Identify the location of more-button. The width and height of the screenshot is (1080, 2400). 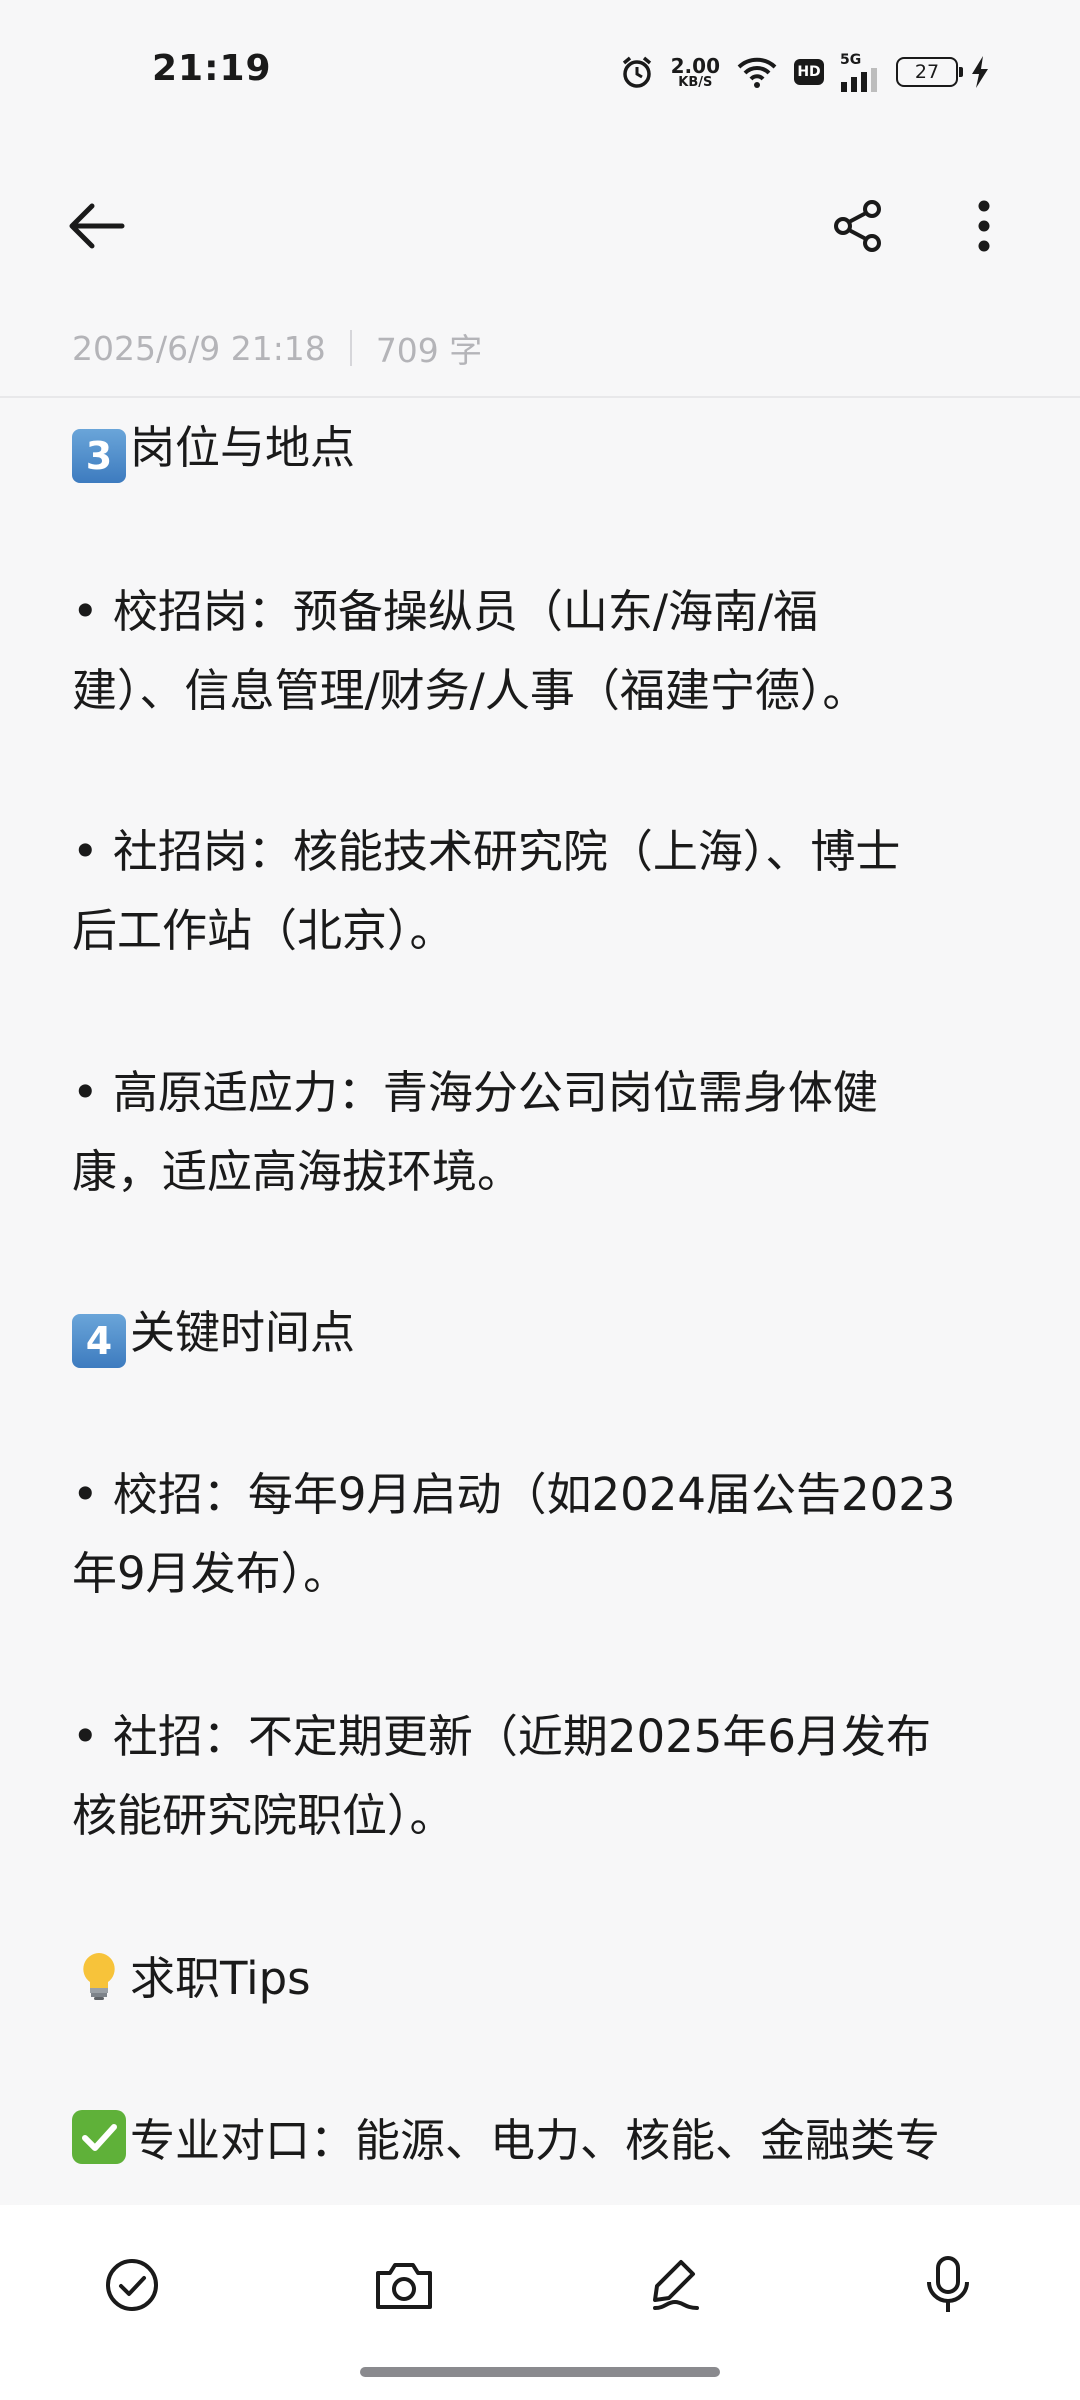
(984, 226).